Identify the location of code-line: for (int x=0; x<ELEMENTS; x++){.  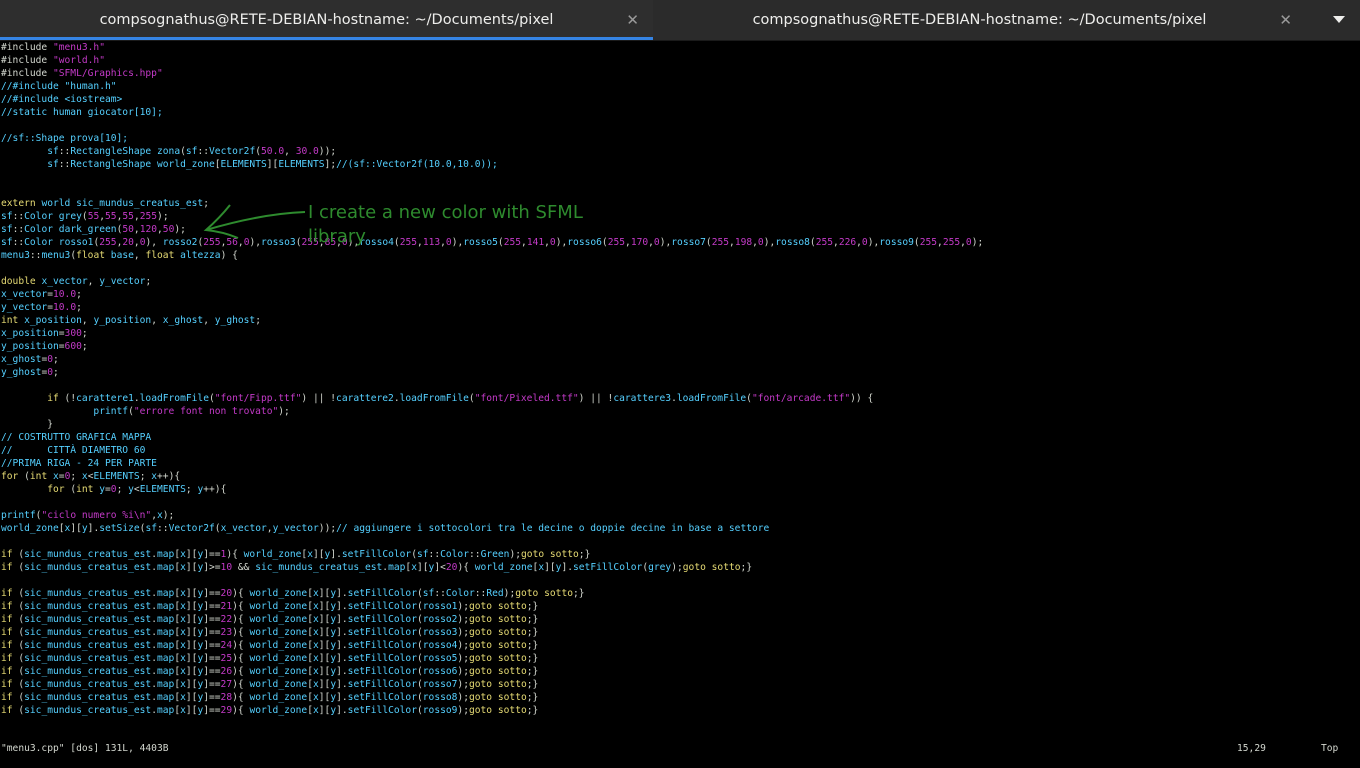
(91, 476).